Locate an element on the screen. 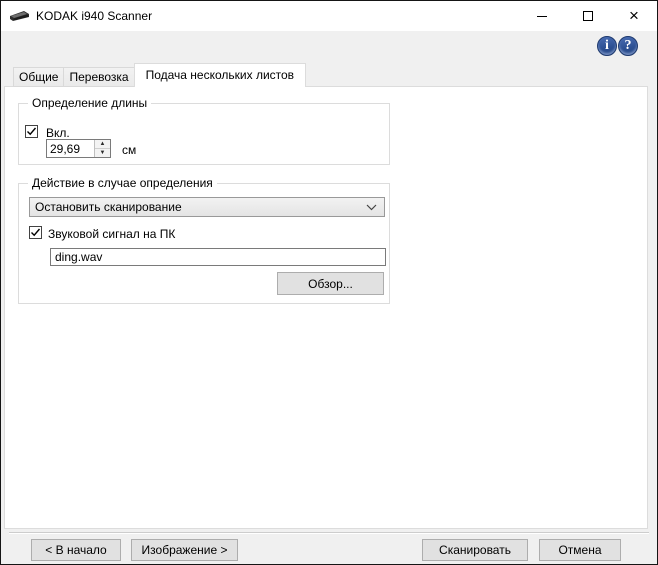 This screenshot has width=658, height=565. close-icon: × is located at coordinates (634, 15).